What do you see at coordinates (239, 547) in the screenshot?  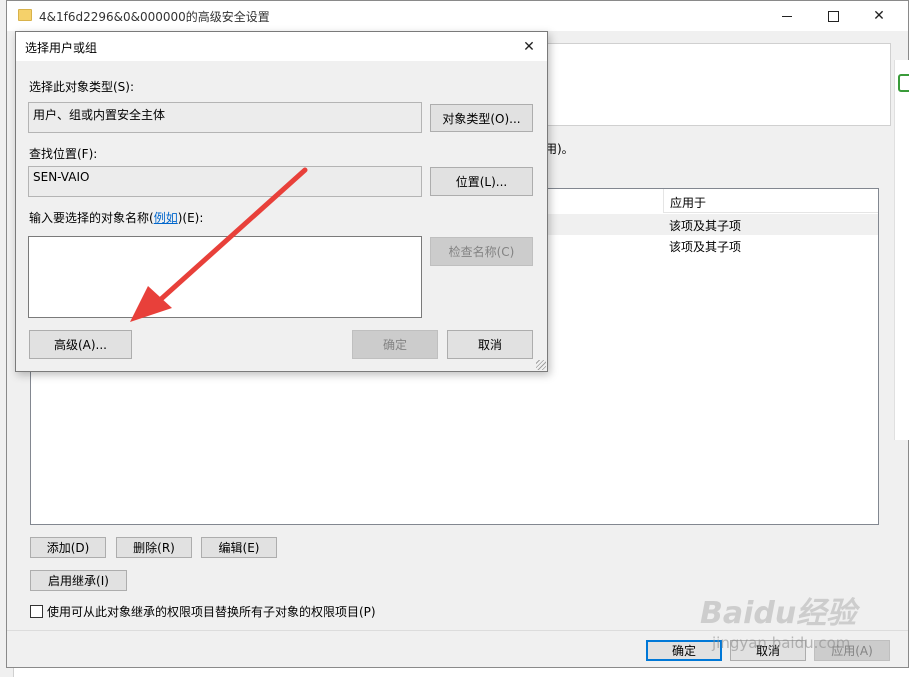 I see `edit-button: 编辑(E)` at bounding box center [239, 547].